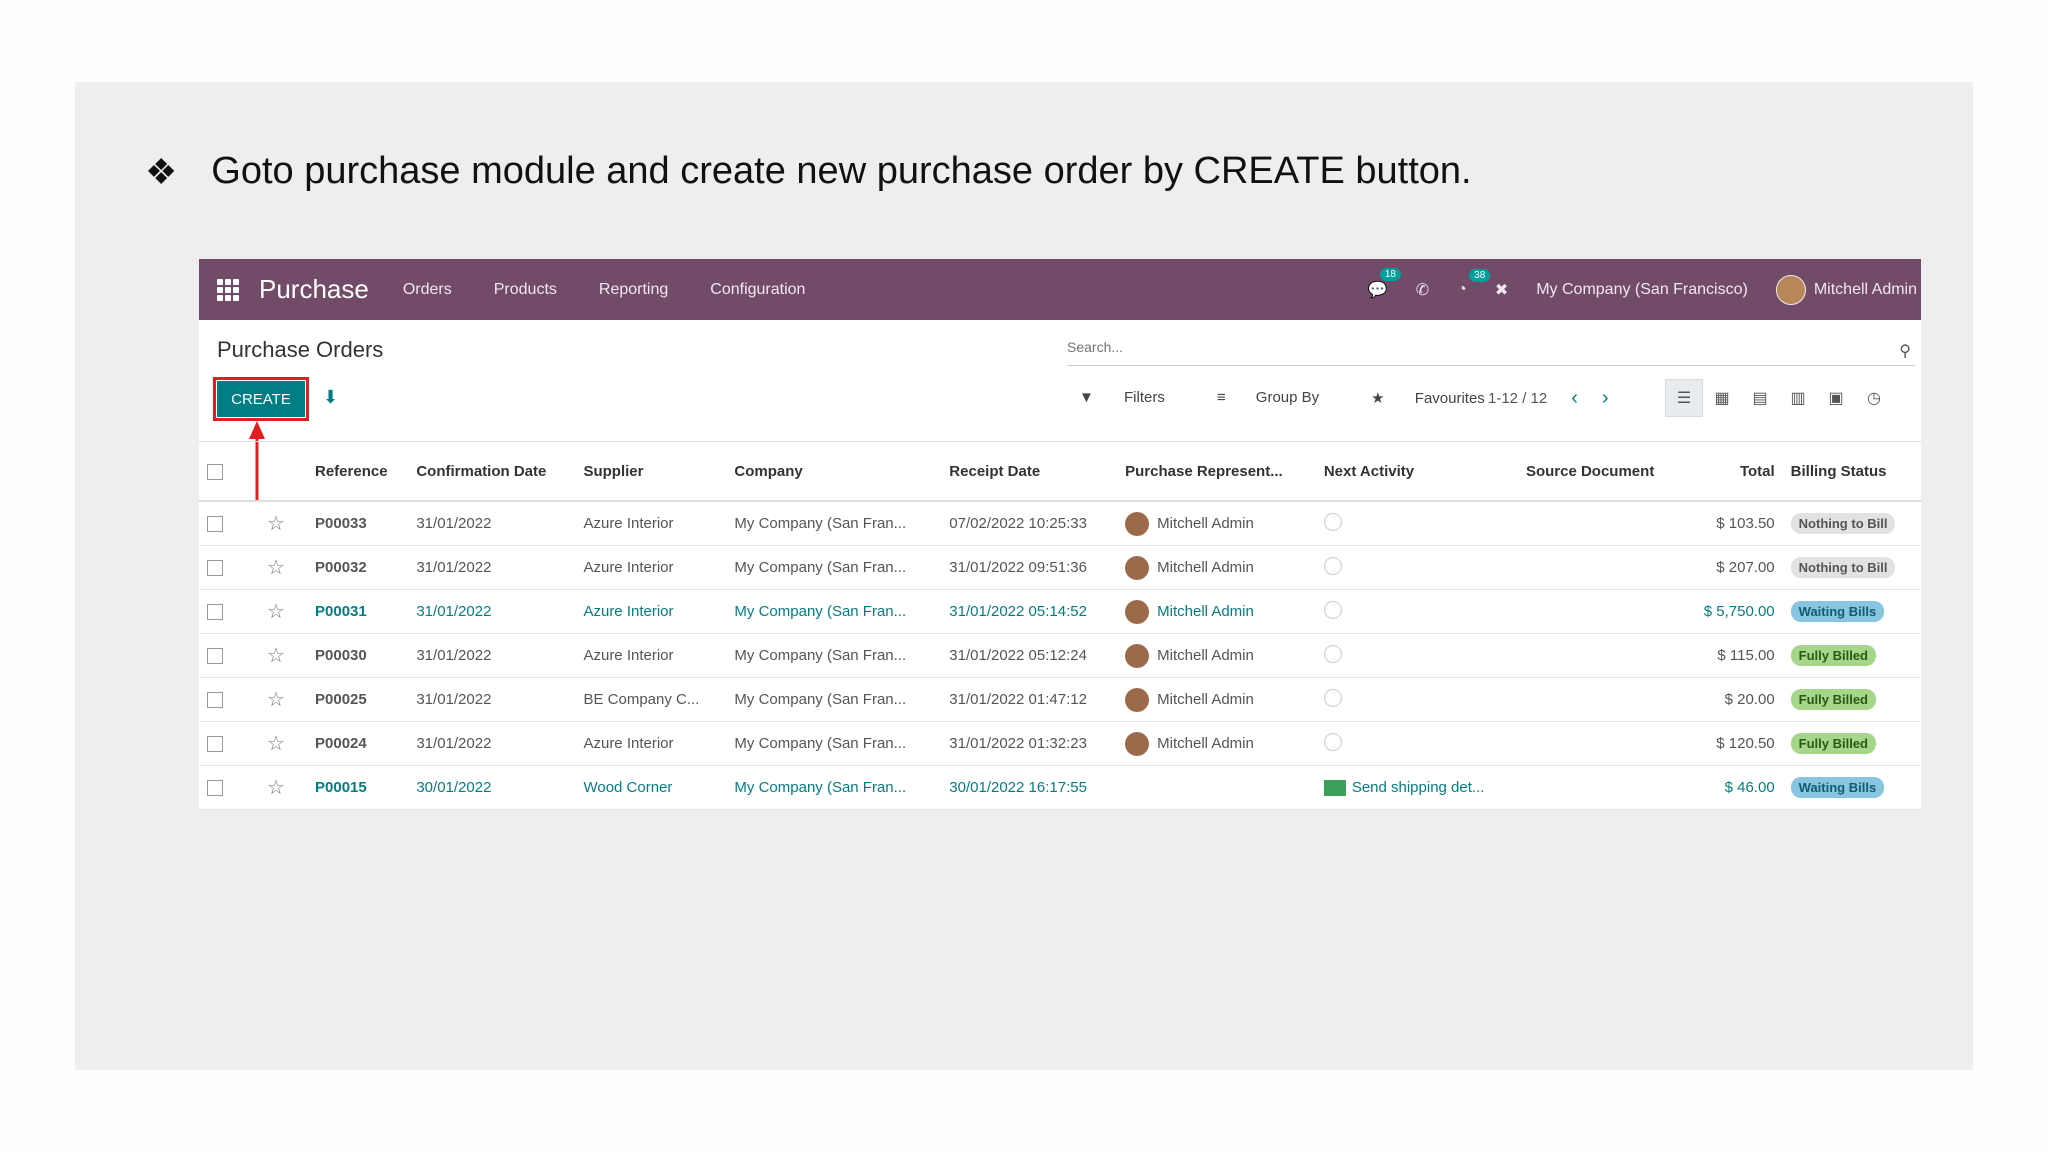 The width and height of the screenshot is (2048, 1152). What do you see at coordinates (215, 471) in the screenshot?
I see `select-all-checkbox` at bounding box center [215, 471].